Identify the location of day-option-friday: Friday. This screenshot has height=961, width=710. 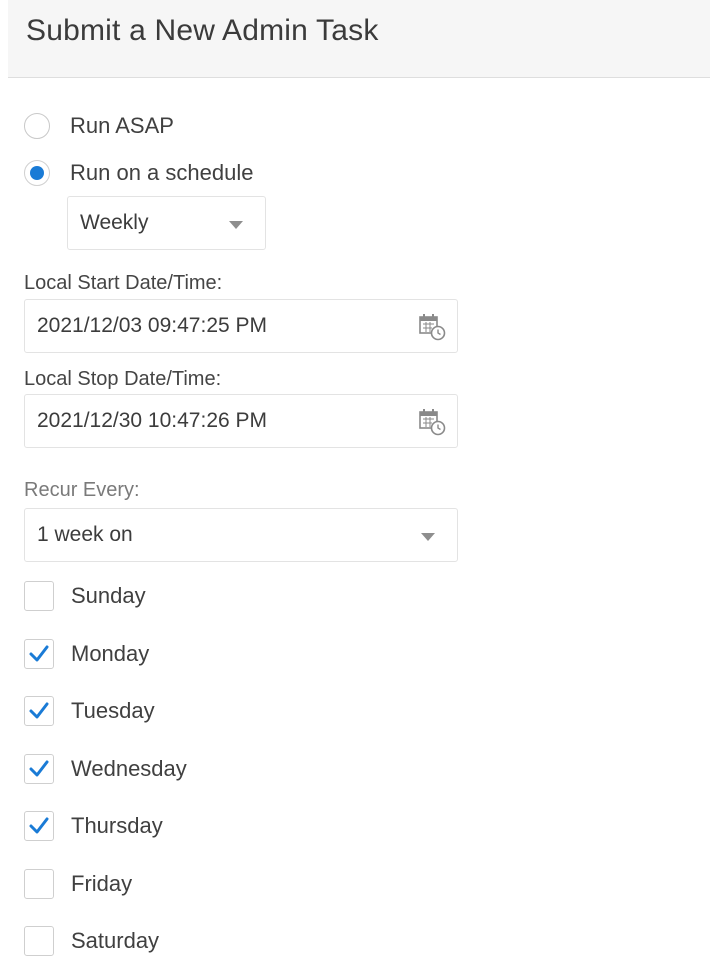
(78, 884).